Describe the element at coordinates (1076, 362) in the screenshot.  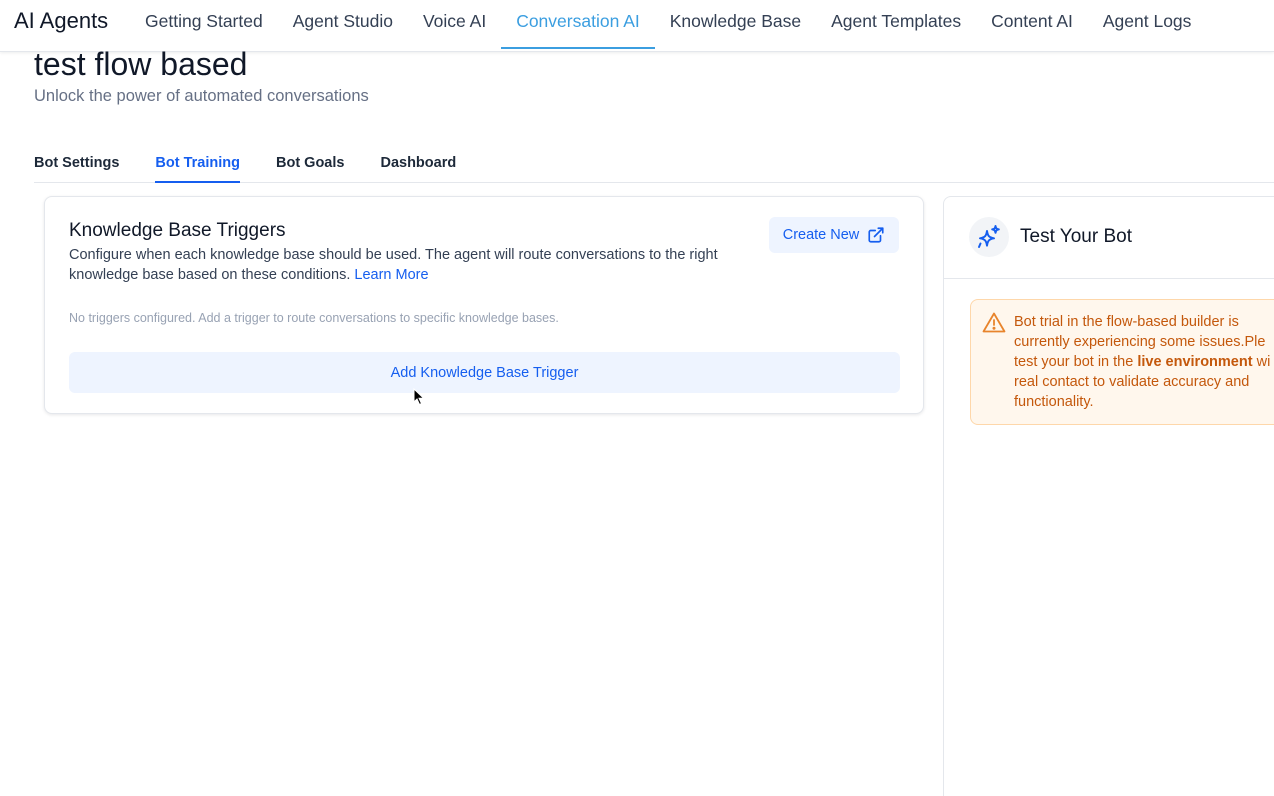
I see `warning-text-segment: test your bot in the` at that location.